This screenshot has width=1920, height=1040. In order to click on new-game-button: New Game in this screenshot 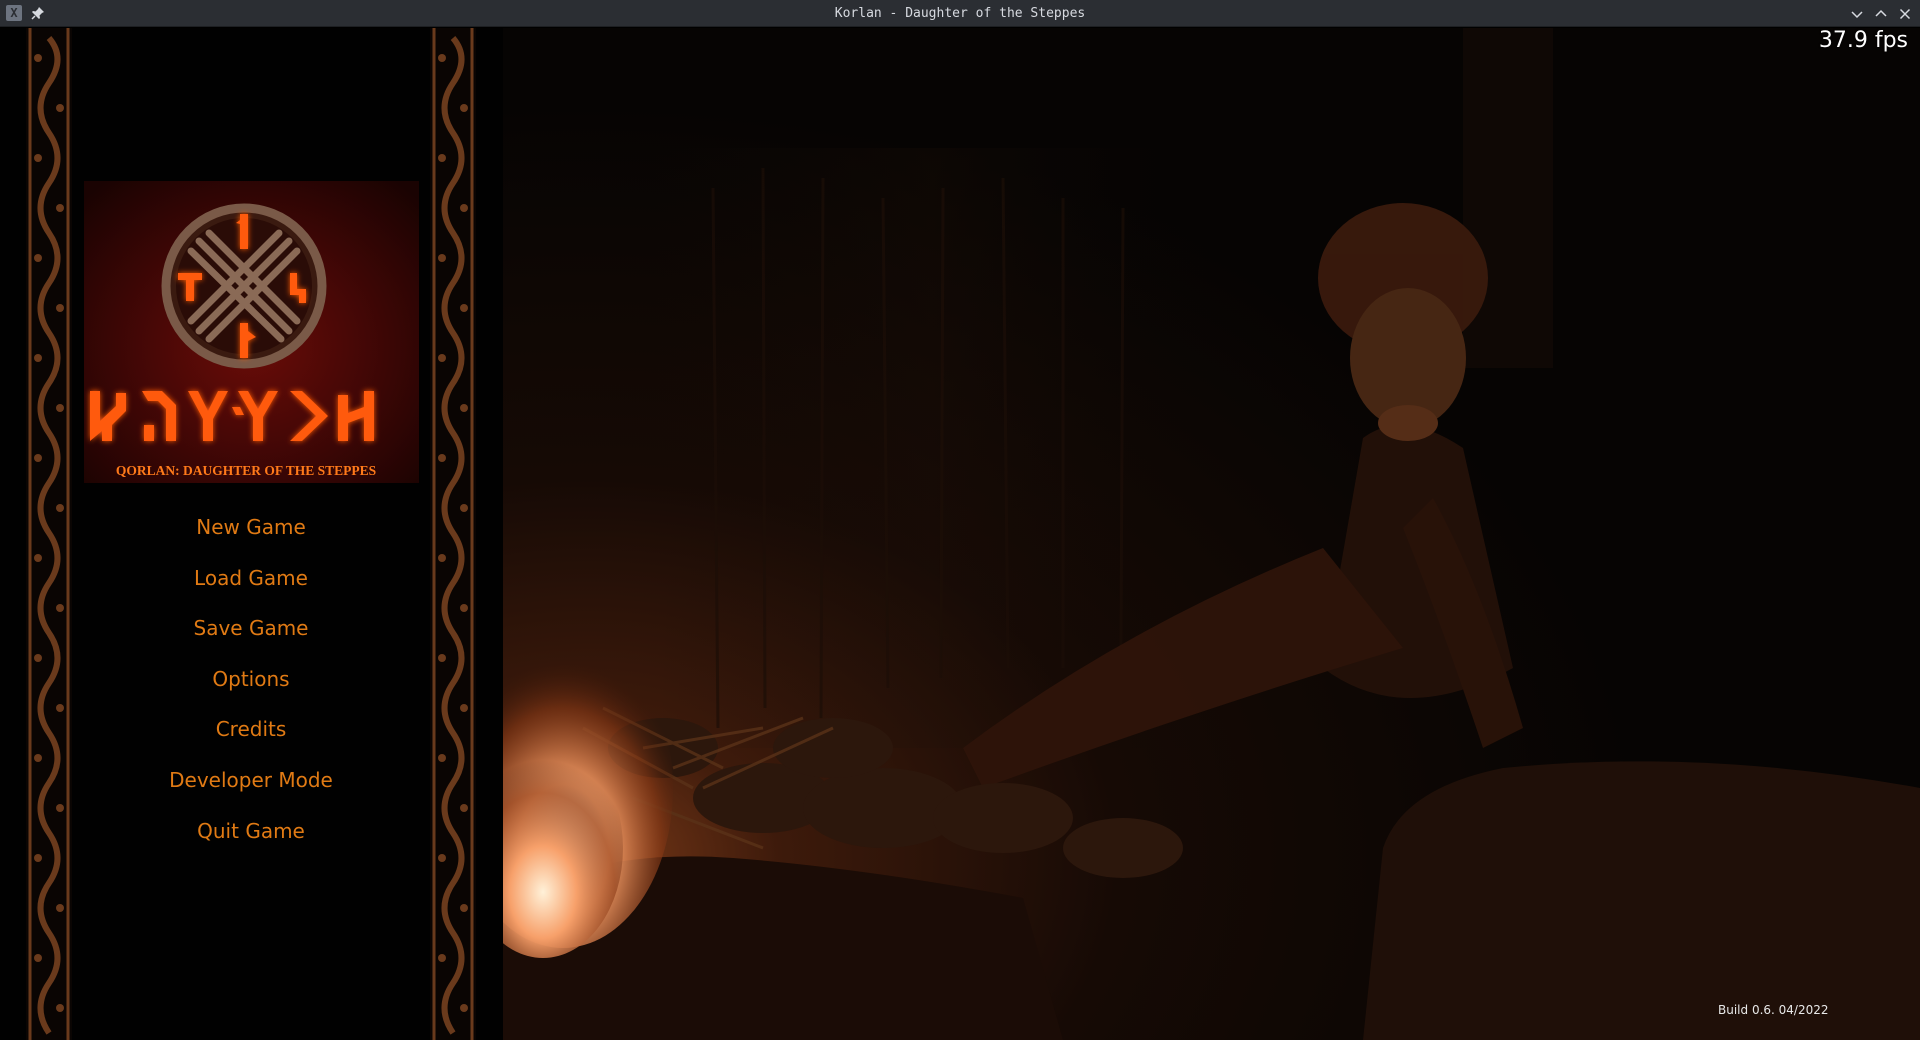, I will do `click(251, 527)`.